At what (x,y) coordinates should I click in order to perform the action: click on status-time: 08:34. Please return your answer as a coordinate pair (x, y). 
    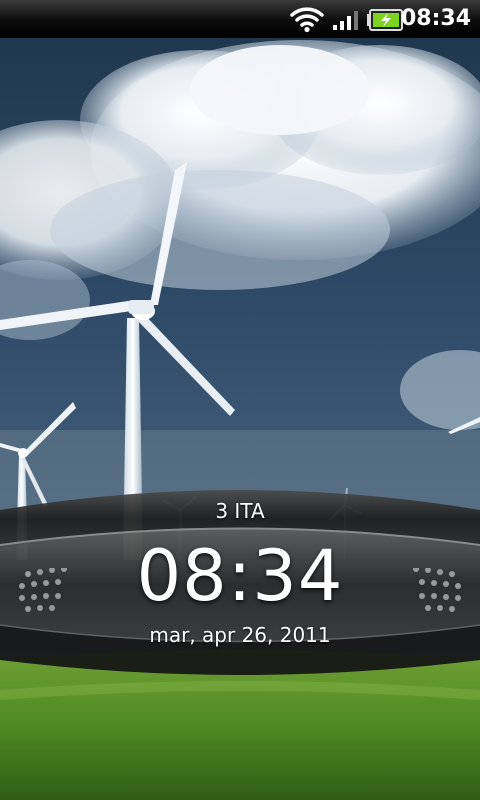
    Looking at the image, I should click on (435, 18).